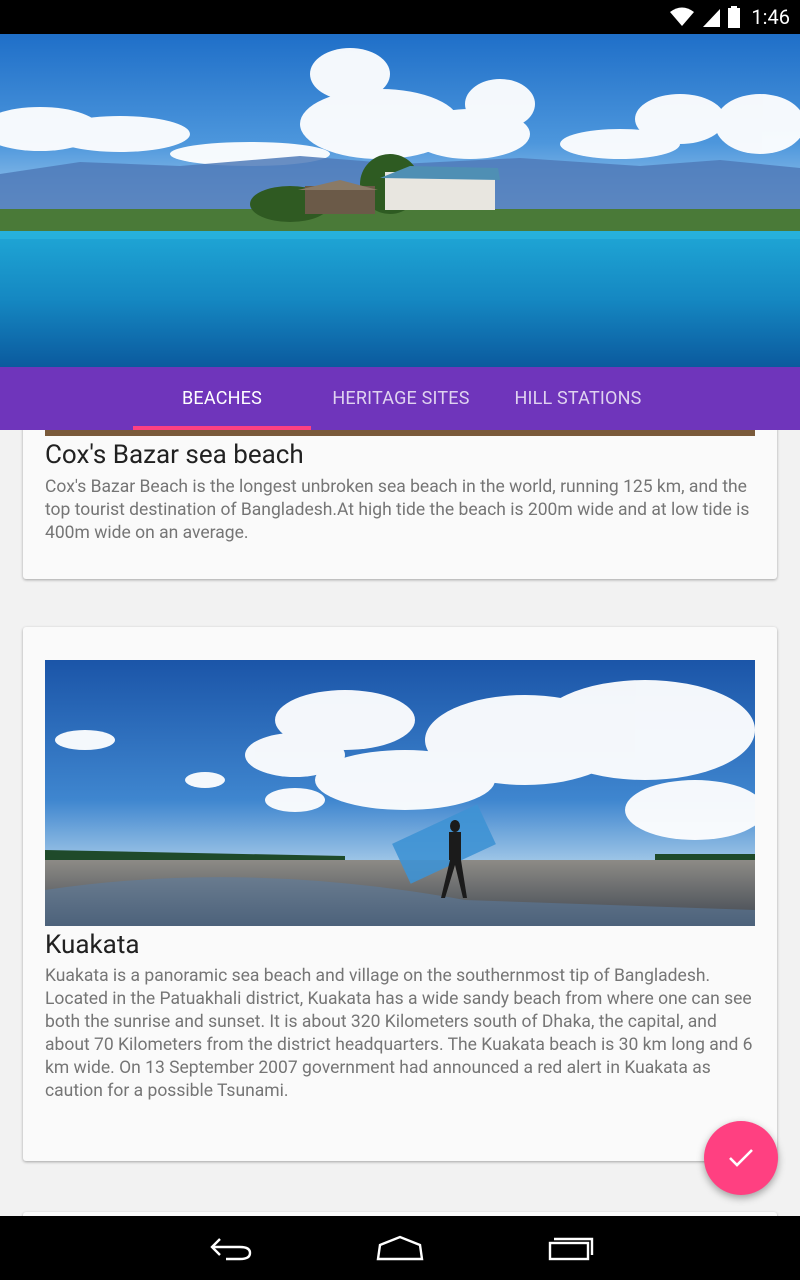 This screenshot has height=1280, width=800. I want to click on wifi-icon, so click(682, 16).